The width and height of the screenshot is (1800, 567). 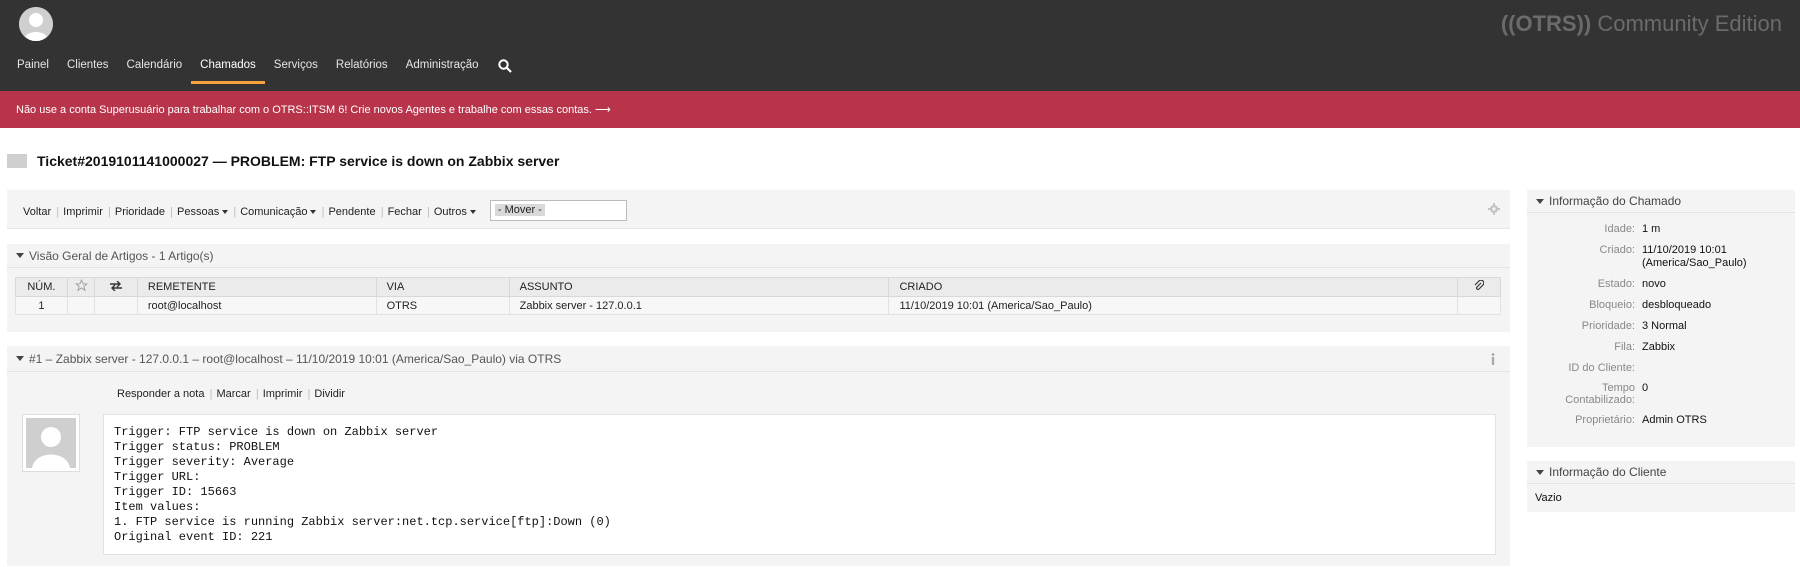 What do you see at coordinates (1712, 368) in the screenshot?
I see `field-value` at bounding box center [1712, 368].